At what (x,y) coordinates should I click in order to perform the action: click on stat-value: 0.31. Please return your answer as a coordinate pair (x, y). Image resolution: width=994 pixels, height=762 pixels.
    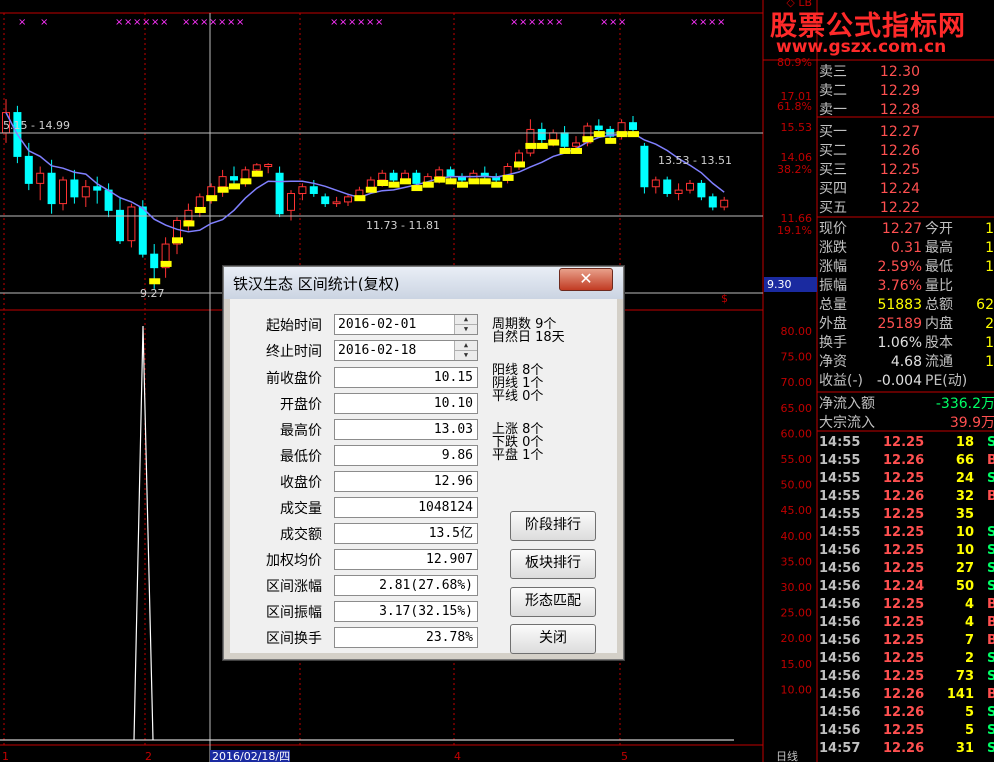
    Looking at the image, I should click on (906, 248).